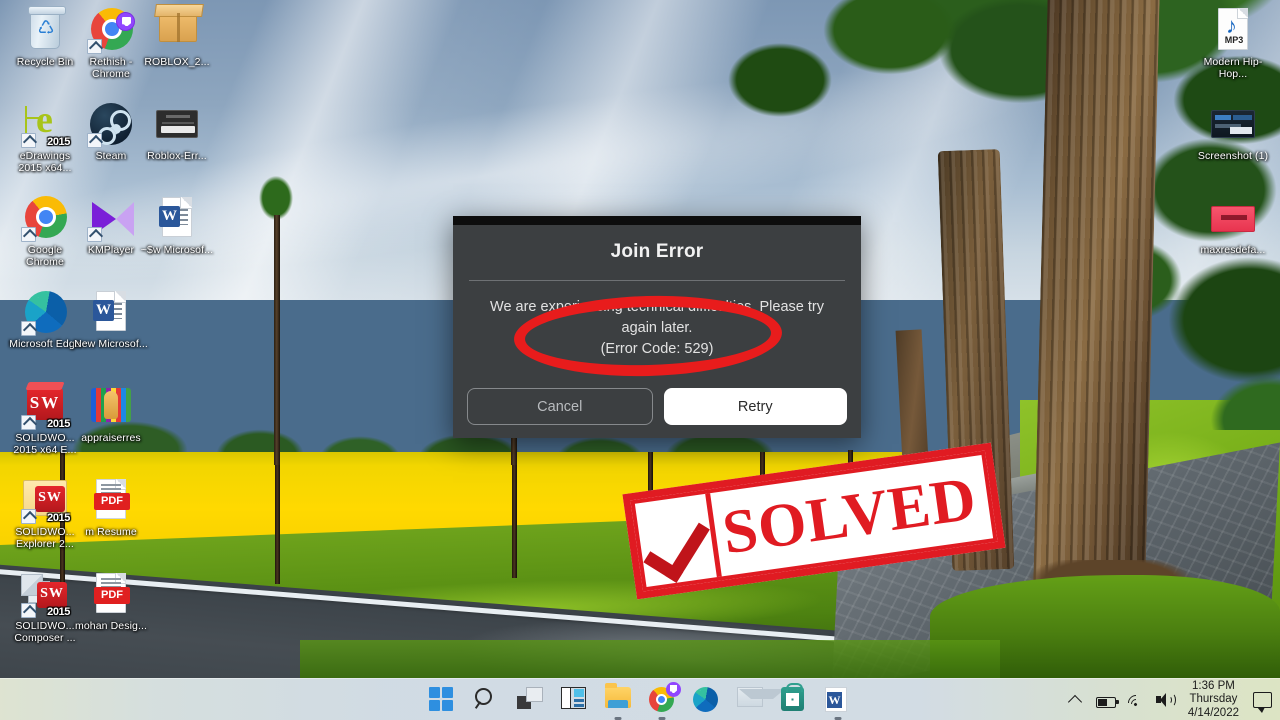 The image size is (1280, 720). I want to click on taskbar: 1:36 PM Thursday 4/14/2022, so click(640, 699).